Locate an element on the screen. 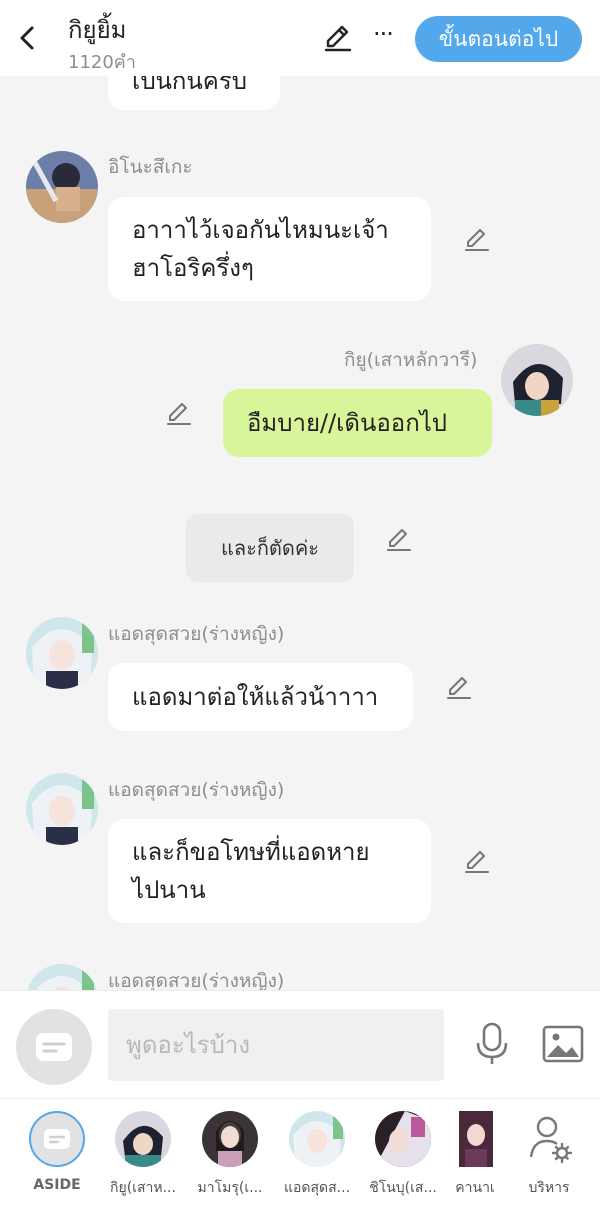  narration-bubble: และก็ตัดค่ะ is located at coordinates (270, 548).